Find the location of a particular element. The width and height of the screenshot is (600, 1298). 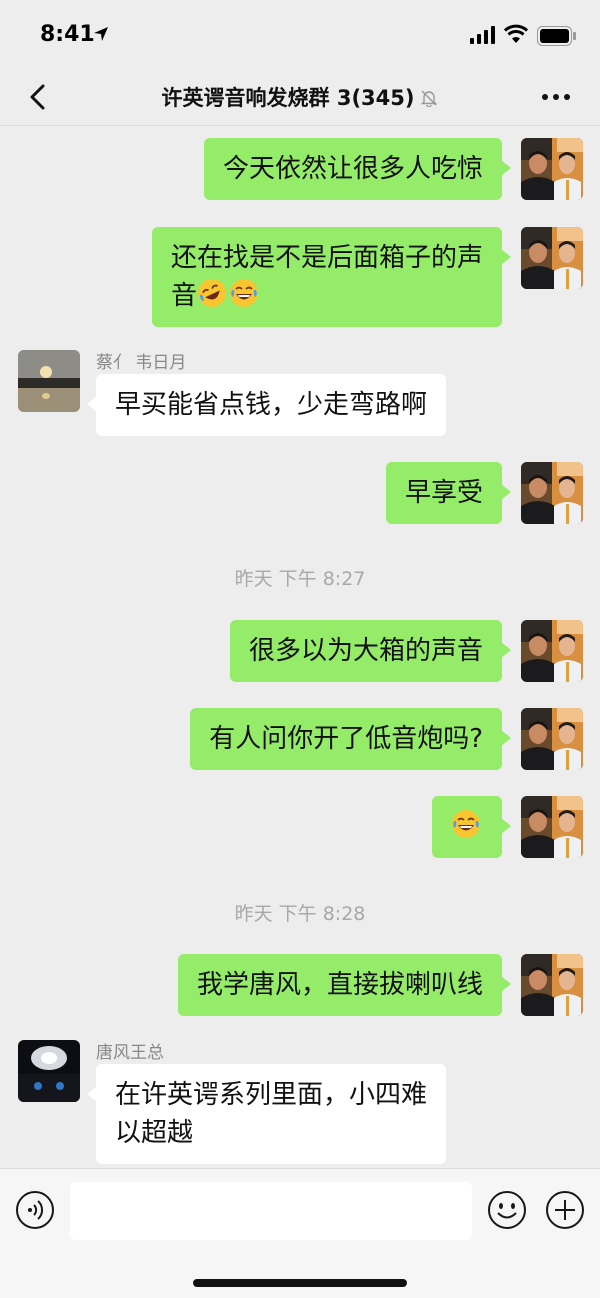

bell-muted-icon is located at coordinates (429, 98).